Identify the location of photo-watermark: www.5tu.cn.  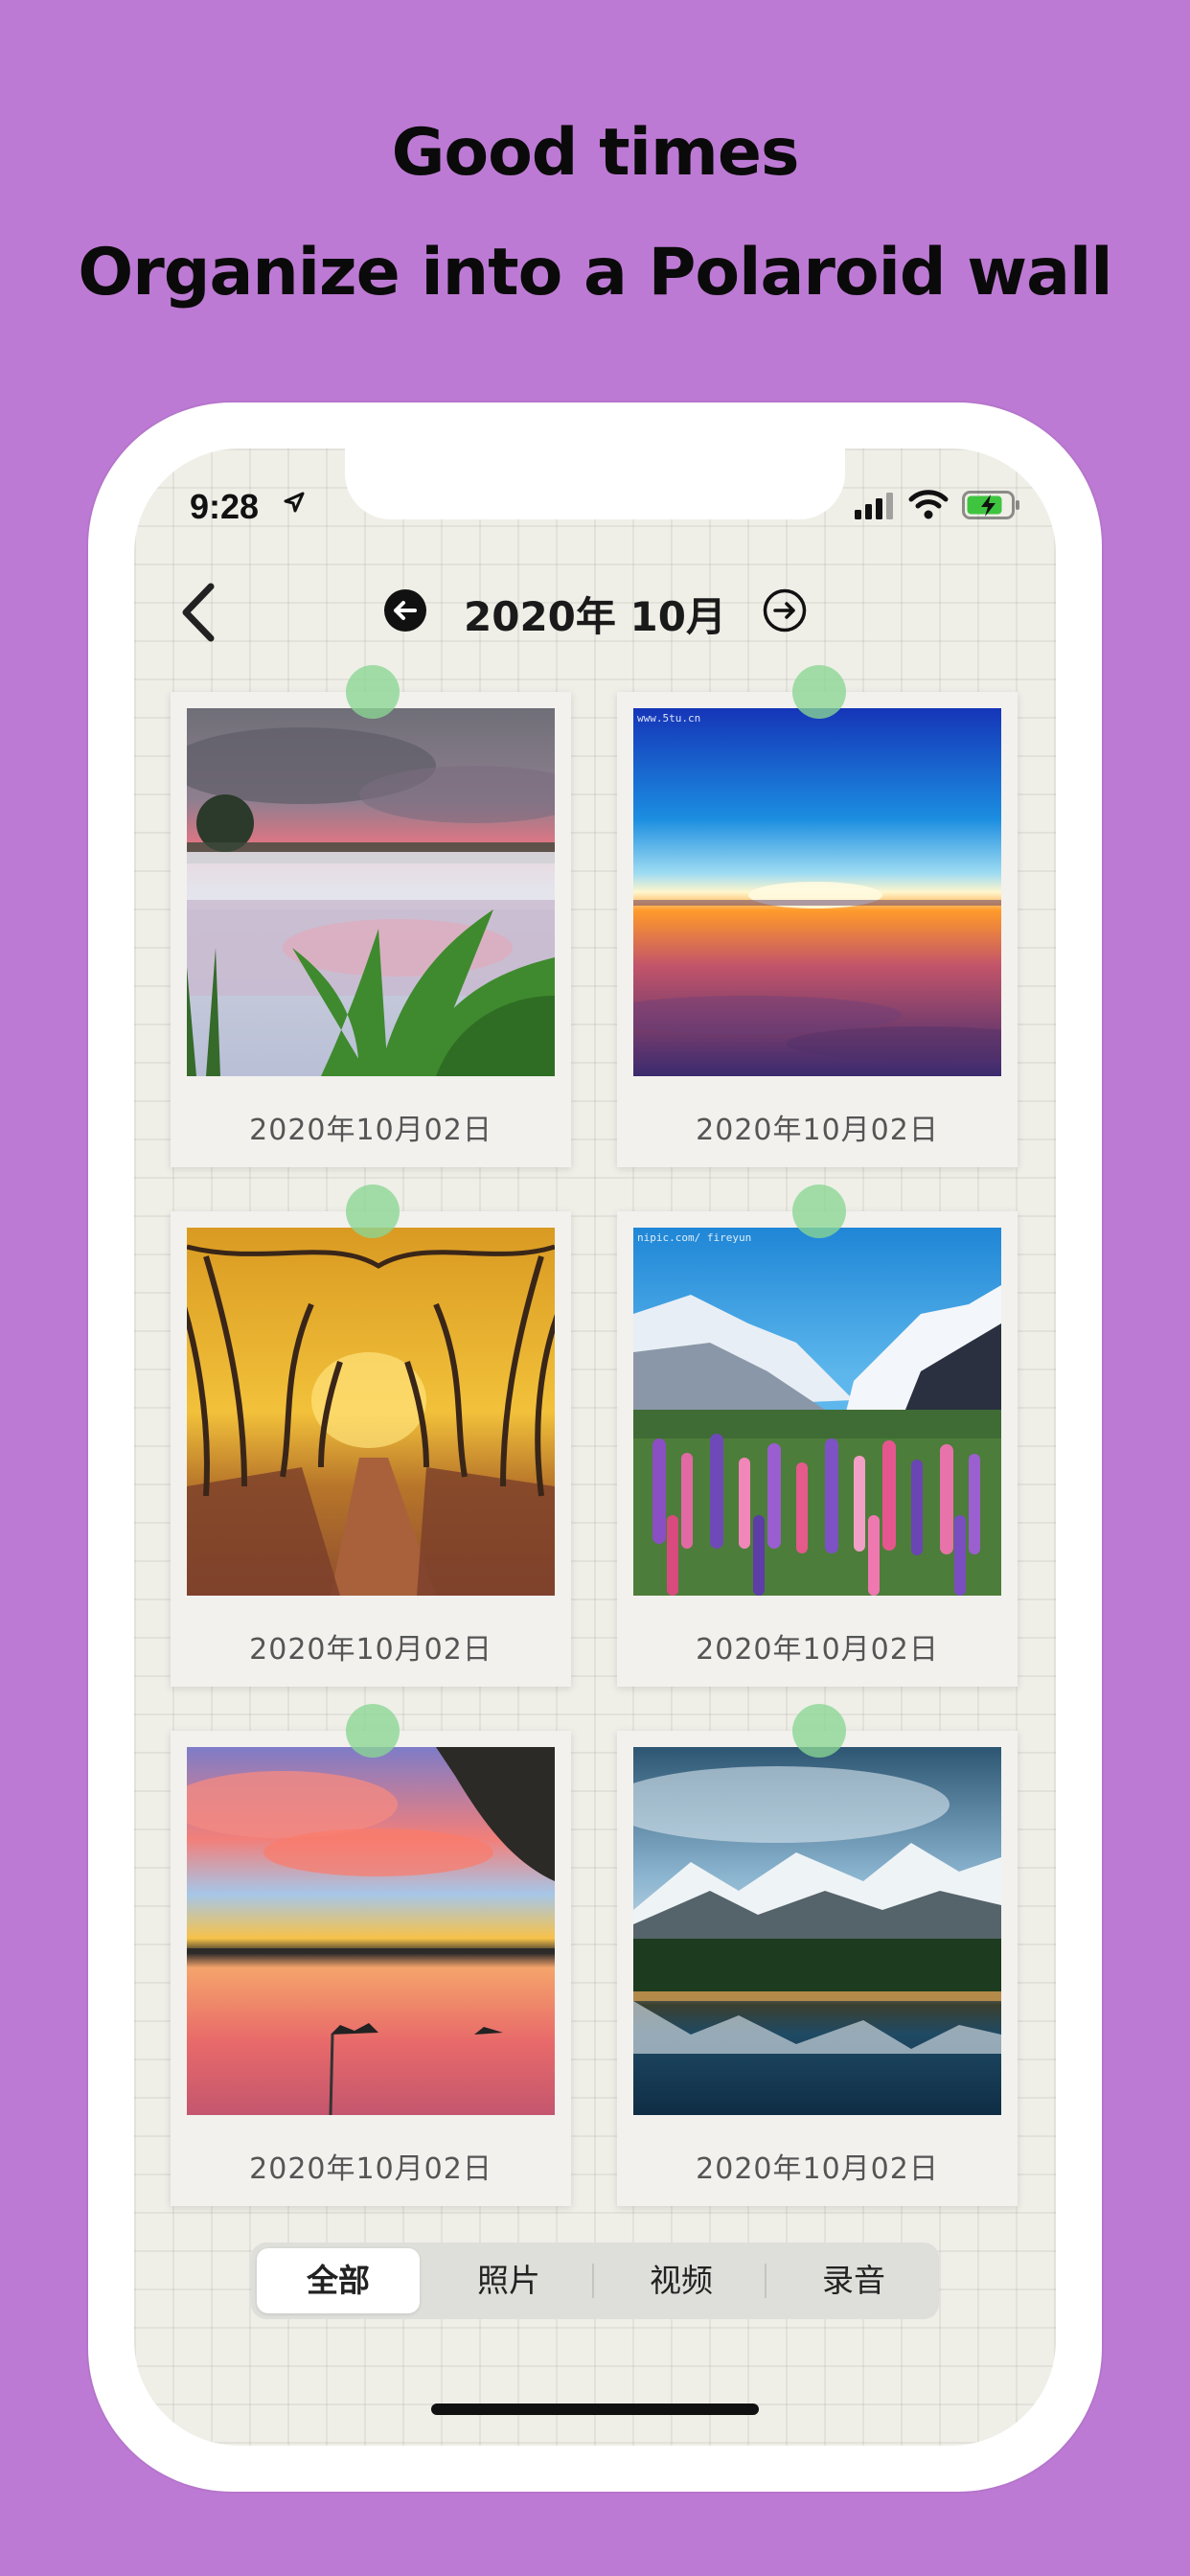
(669, 718).